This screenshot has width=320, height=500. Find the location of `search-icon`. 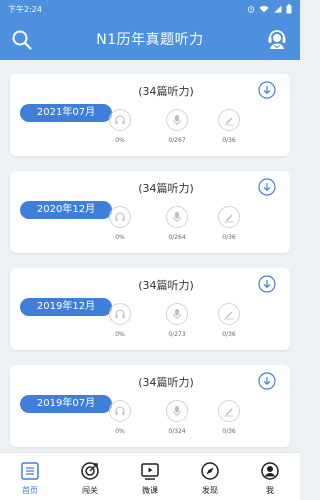

search-icon is located at coordinates (22, 40).